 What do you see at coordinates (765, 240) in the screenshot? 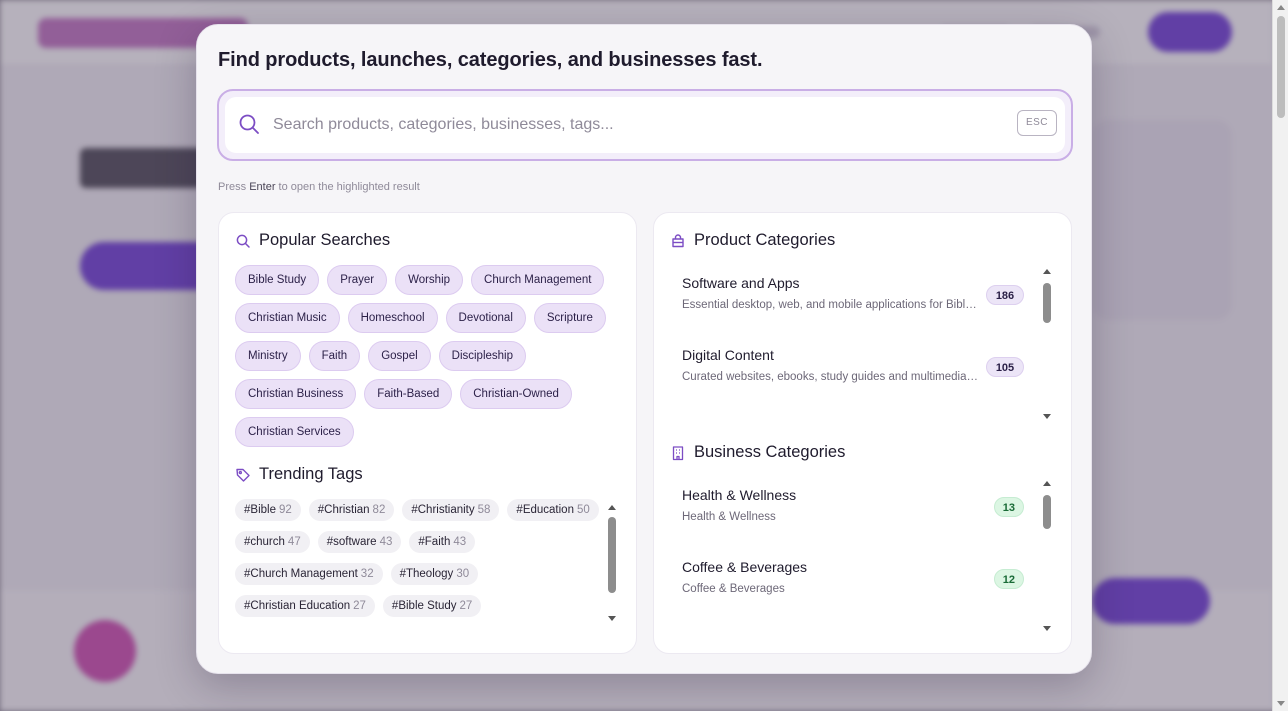
I see `product-categories-title: Product Categories` at bounding box center [765, 240].